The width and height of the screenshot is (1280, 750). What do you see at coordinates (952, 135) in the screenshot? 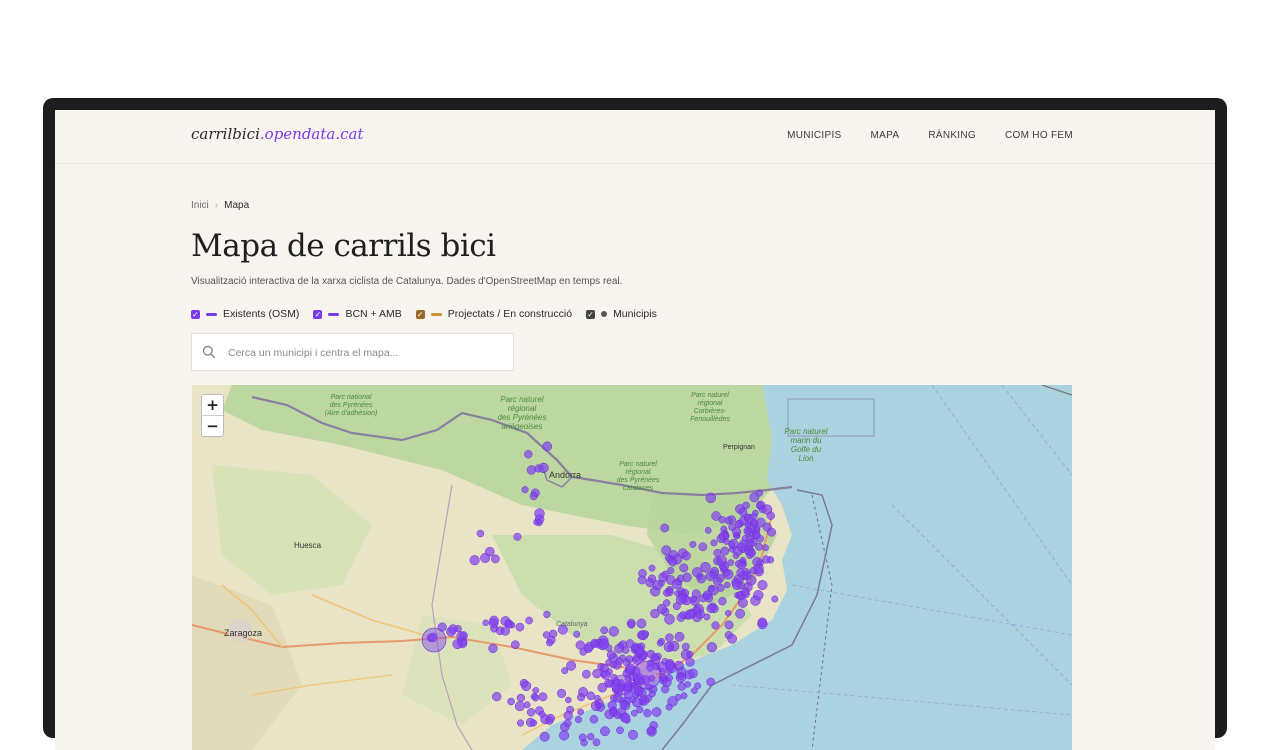
I see `nav-ranking: RÀNKING` at bounding box center [952, 135].